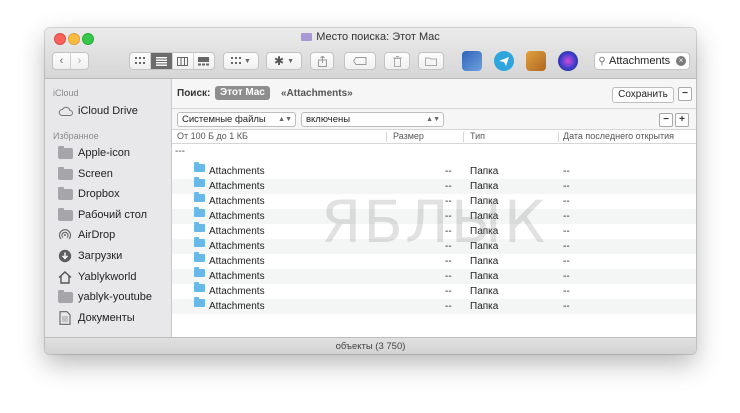 The image size is (740, 413). I want to click on sidebar-item-label: Dropbox, so click(99, 194).